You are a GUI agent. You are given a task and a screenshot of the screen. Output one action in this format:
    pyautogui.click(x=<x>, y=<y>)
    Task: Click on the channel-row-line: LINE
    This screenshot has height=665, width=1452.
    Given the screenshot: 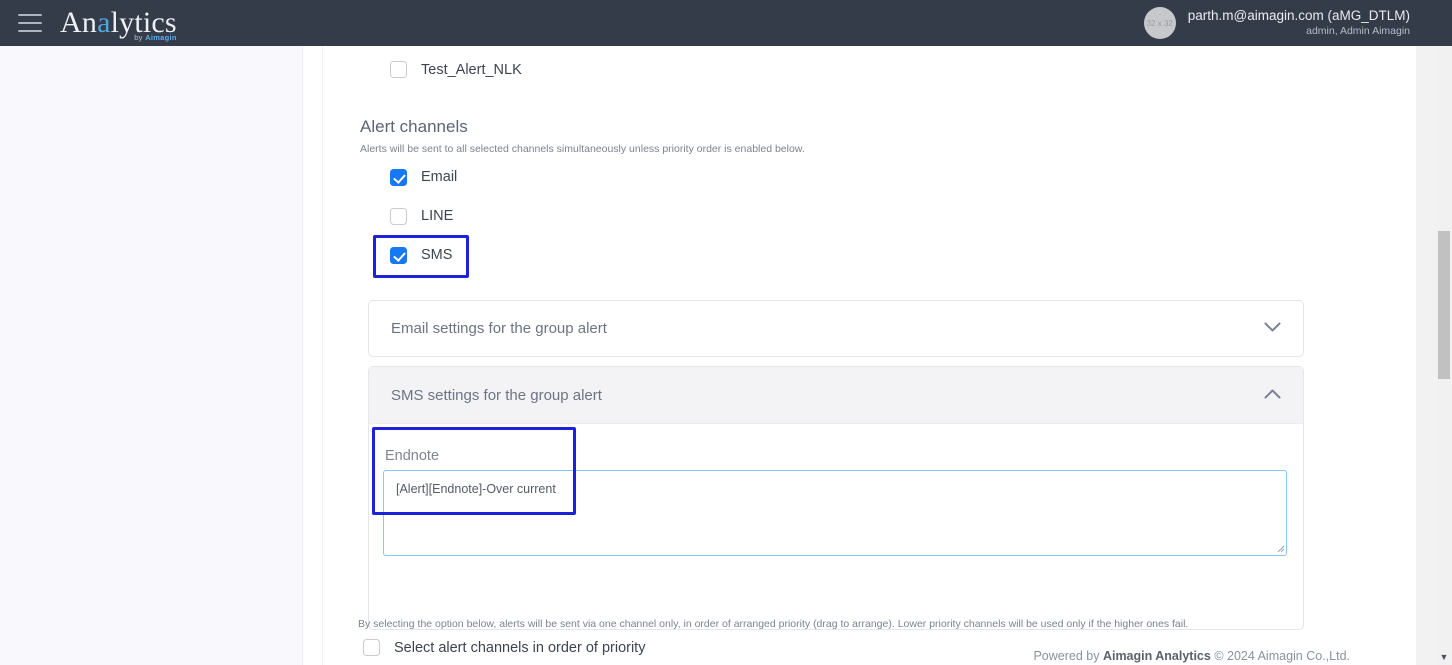 What is the action you would take?
    pyautogui.click(x=423, y=216)
    